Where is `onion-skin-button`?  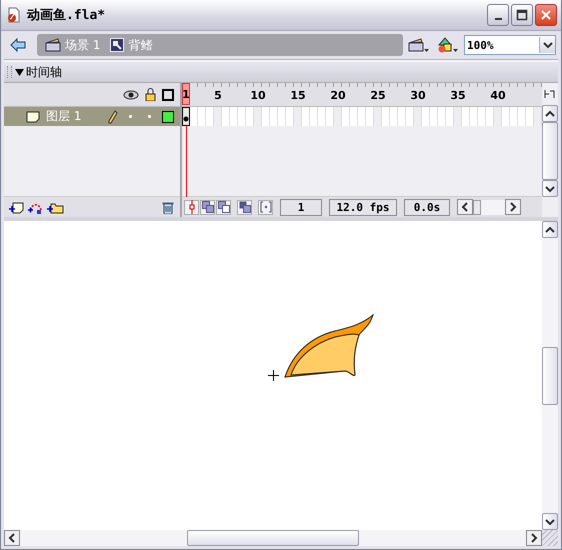 onion-skin-button is located at coordinates (207, 207).